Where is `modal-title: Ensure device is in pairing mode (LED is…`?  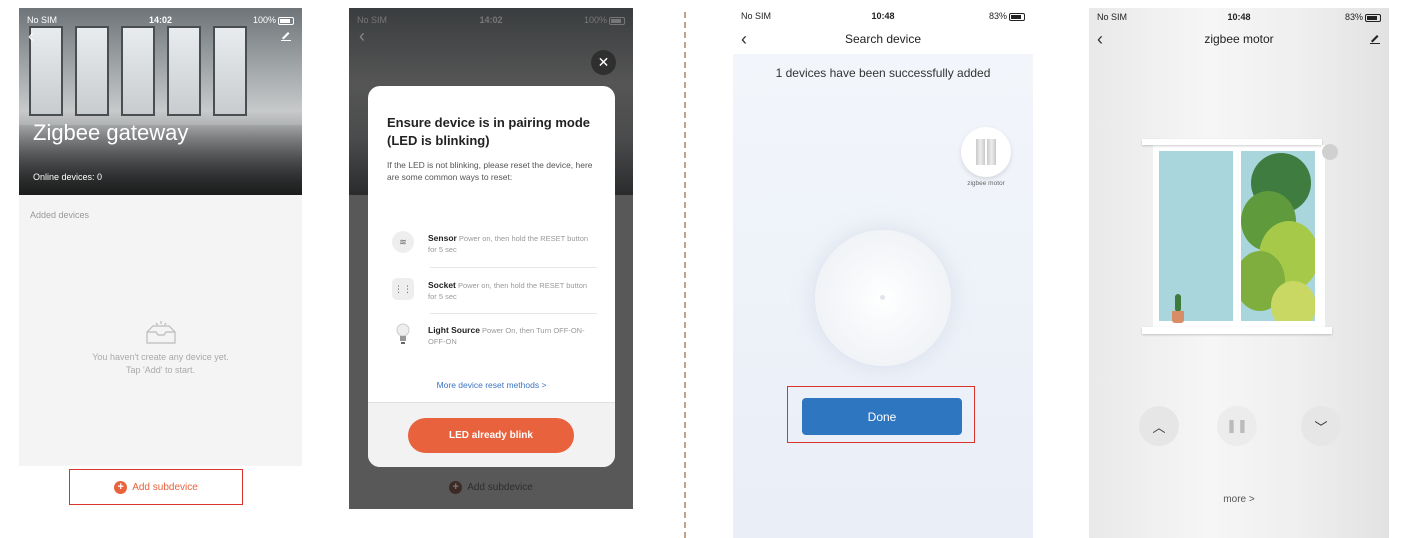 modal-title: Ensure device is in pairing mode (LED is… is located at coordinates (489, 131).